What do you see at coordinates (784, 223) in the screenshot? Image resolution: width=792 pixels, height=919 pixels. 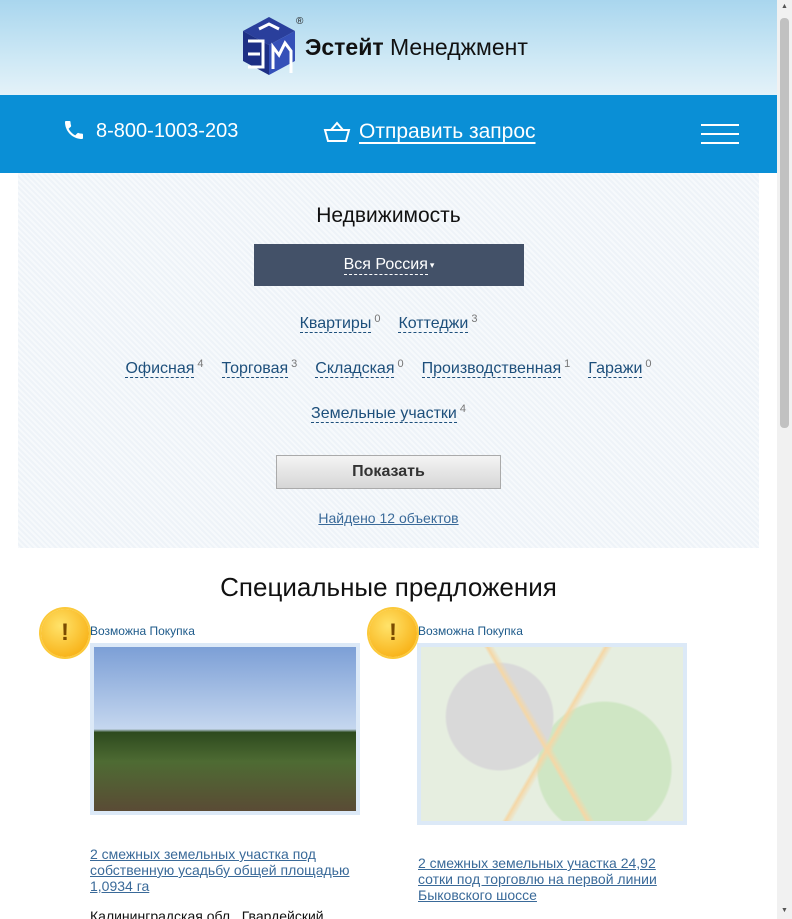 I see `scrollbar-thumb` at bounding box center [784, 223].